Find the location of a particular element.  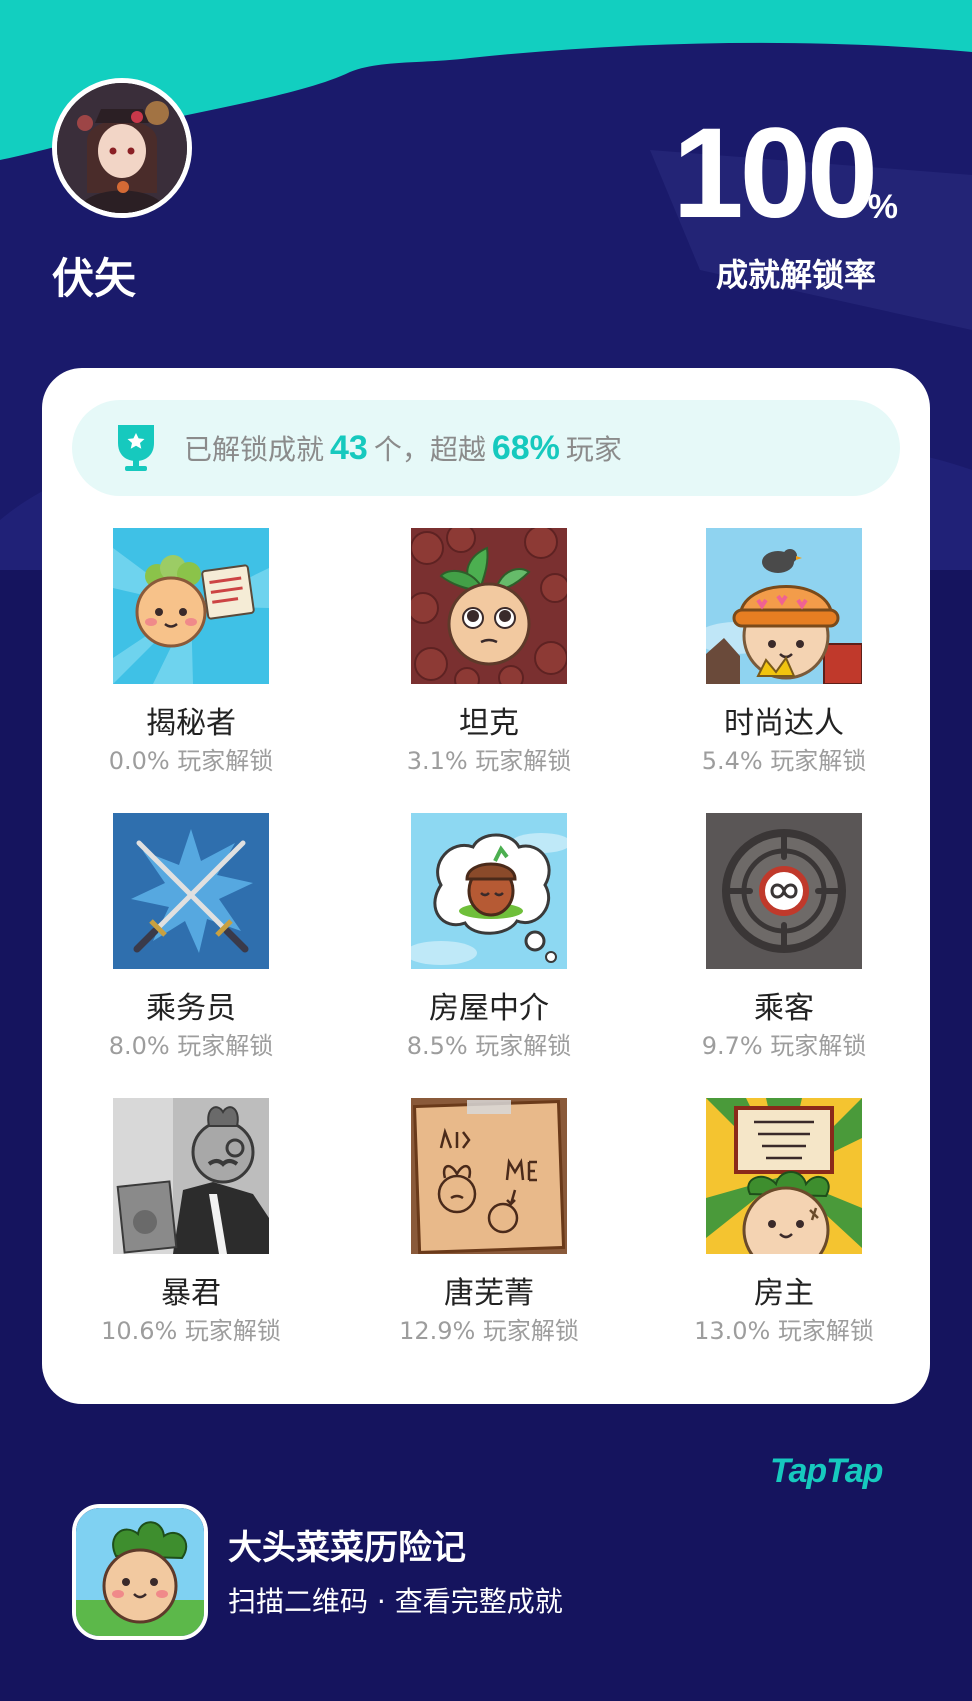

scan-qr-hint: 扫描二维码 · 查看完整成就 is located at coordinates (395, 1601).